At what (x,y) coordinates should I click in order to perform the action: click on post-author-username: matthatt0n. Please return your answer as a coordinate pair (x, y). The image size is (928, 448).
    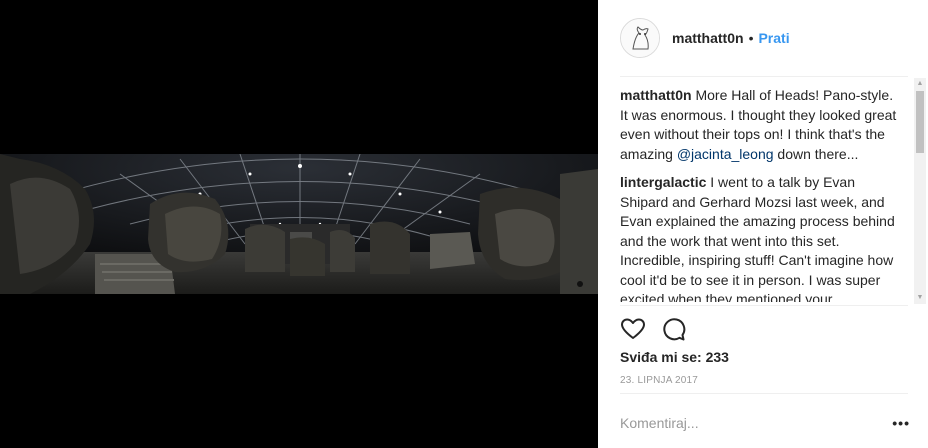
    Looking at the image, I should click on (708, 38).